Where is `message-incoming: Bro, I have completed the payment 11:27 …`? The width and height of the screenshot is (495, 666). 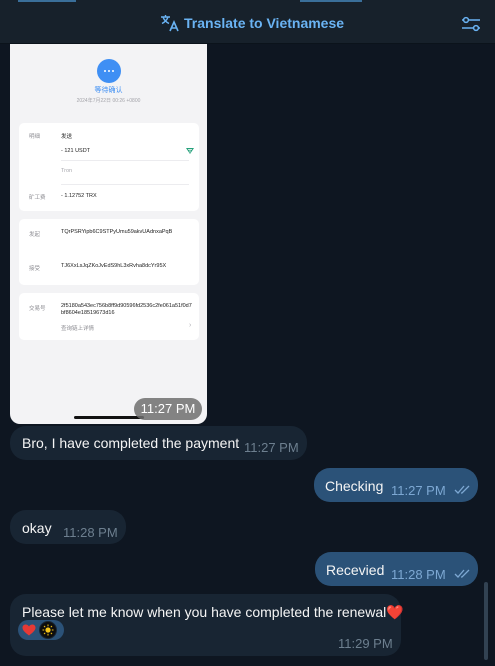
message-incoming: Bro, I have completed the payment 11:27 … is located at coordinates (158, 443).